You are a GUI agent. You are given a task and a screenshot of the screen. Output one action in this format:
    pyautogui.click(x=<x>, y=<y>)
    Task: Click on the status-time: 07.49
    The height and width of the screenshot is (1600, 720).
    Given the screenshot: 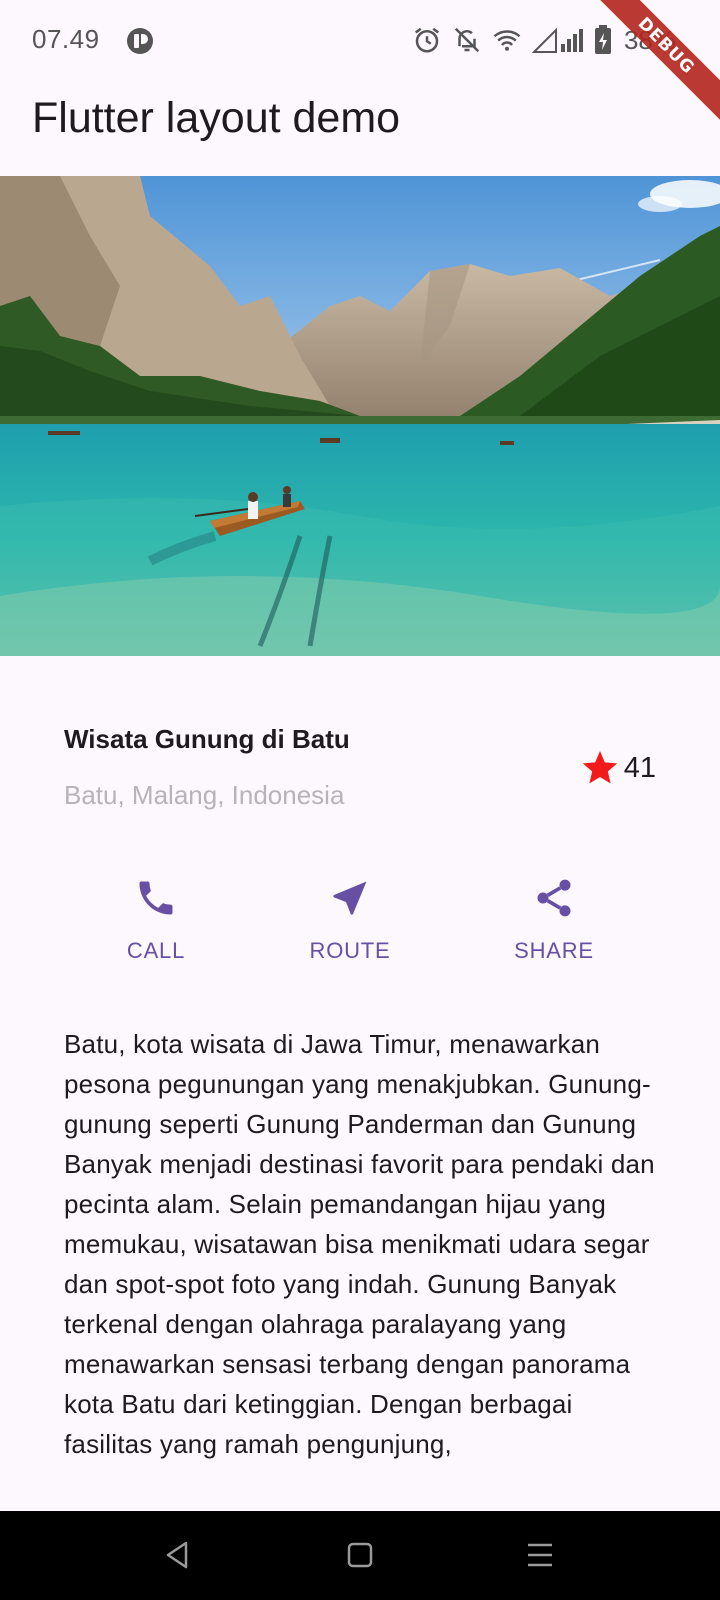 What is the action you would take?
    pyautogui.click(x=66, y=39)
    